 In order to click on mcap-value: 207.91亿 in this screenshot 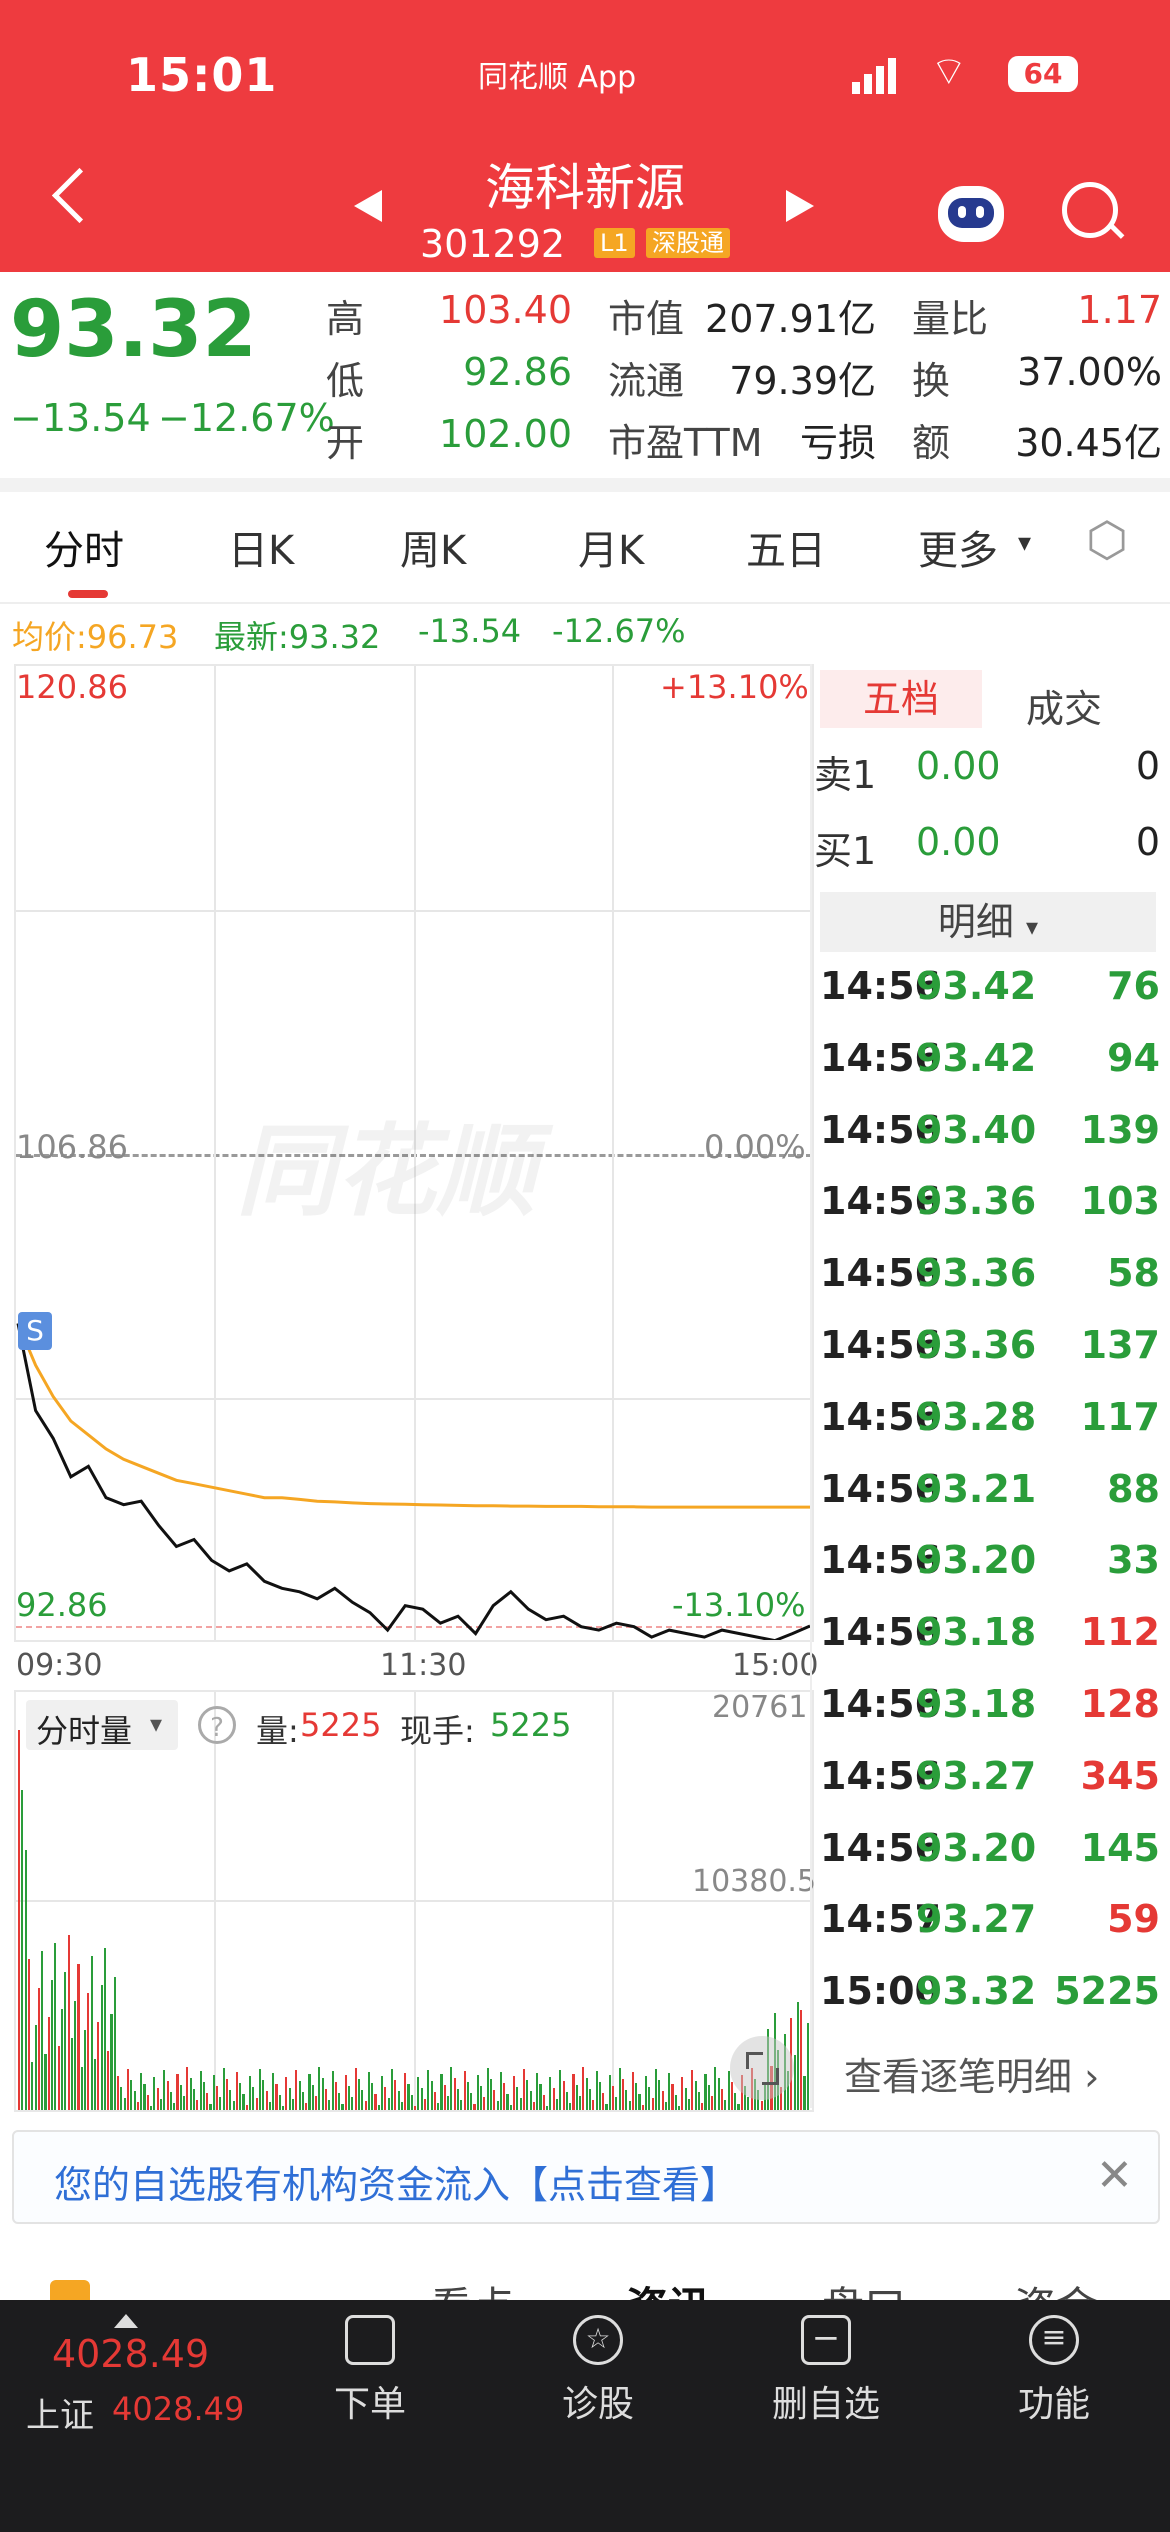, I will do `click(790, 319)`.